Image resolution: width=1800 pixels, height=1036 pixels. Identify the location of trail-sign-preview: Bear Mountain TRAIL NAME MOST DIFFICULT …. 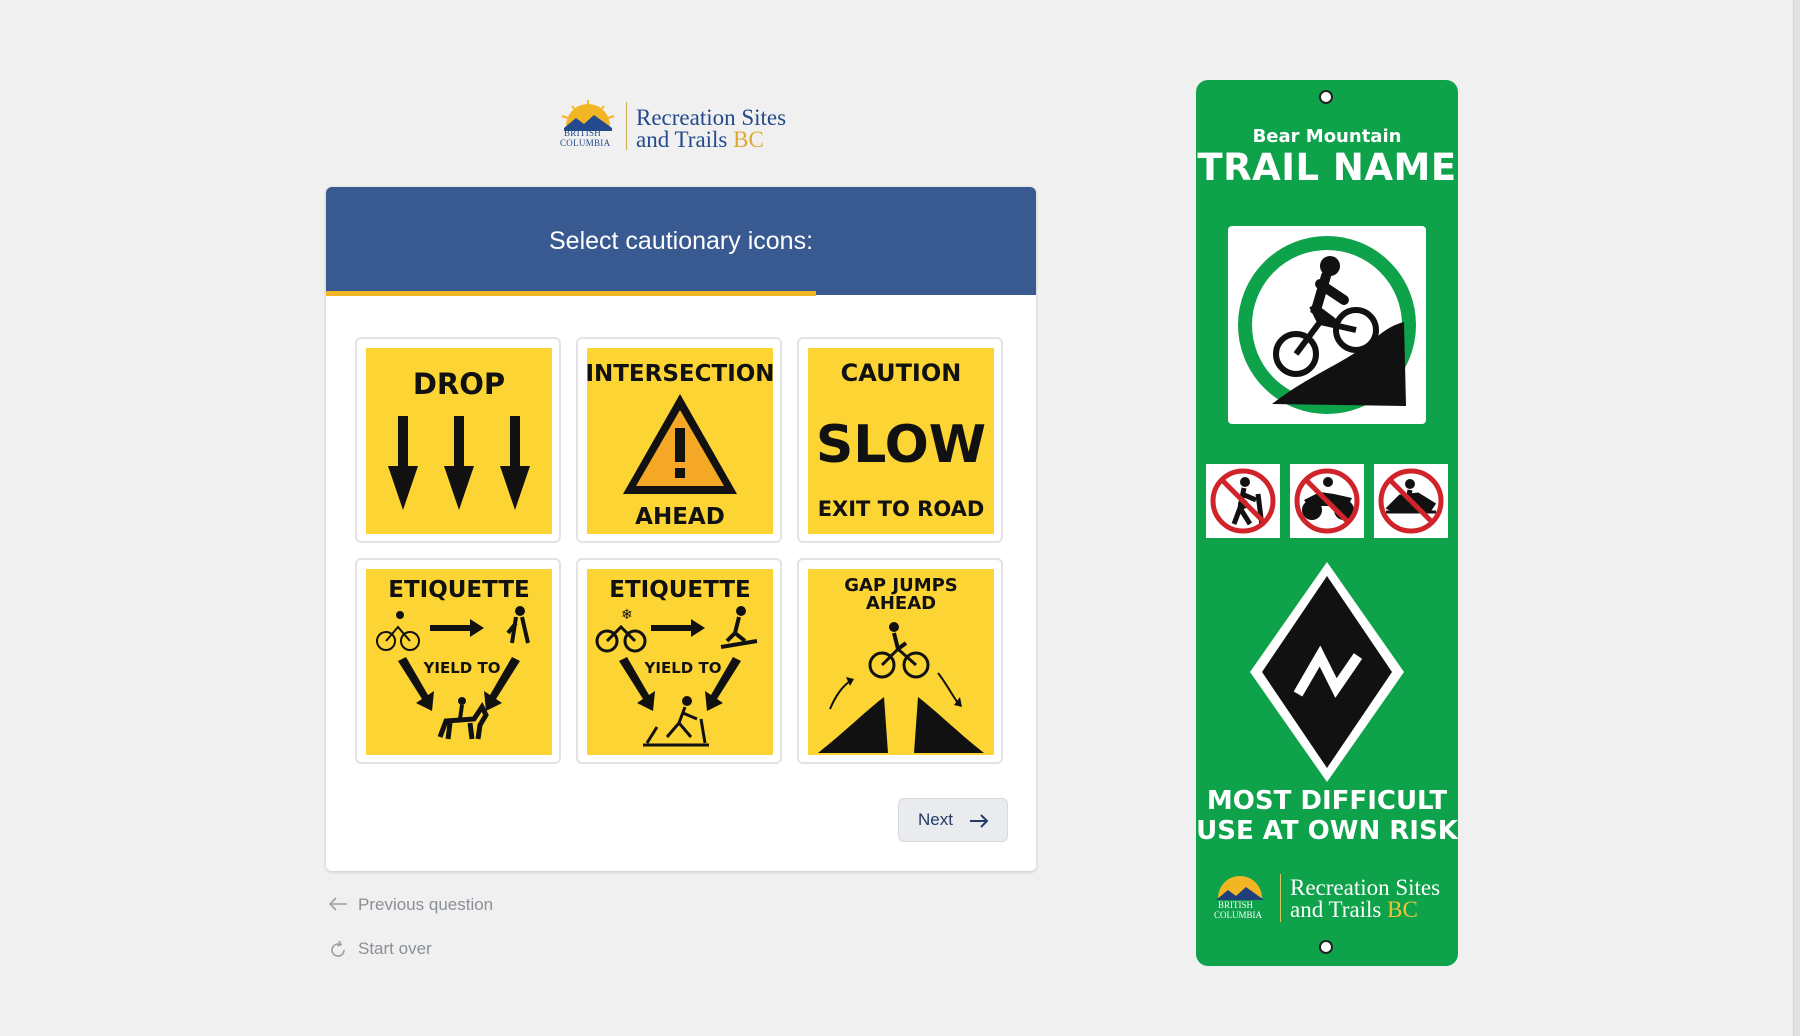
(1327, 523).